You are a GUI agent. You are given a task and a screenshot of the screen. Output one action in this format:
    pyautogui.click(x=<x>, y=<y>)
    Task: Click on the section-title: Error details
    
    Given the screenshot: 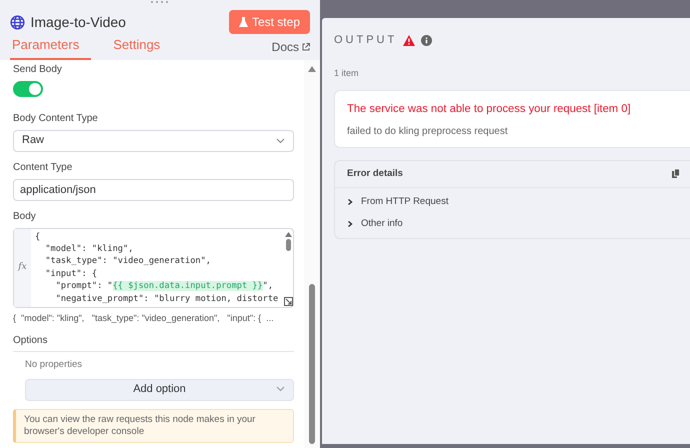 What is the action you would take?
    pyautogui.click(x=375, y=173)
    